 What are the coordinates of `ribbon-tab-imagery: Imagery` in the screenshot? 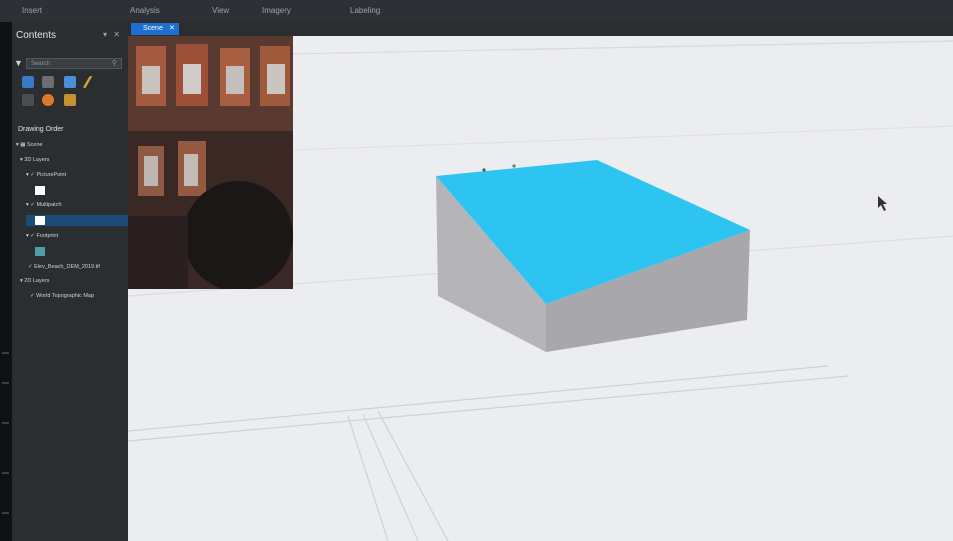 It's located at (276, 10).